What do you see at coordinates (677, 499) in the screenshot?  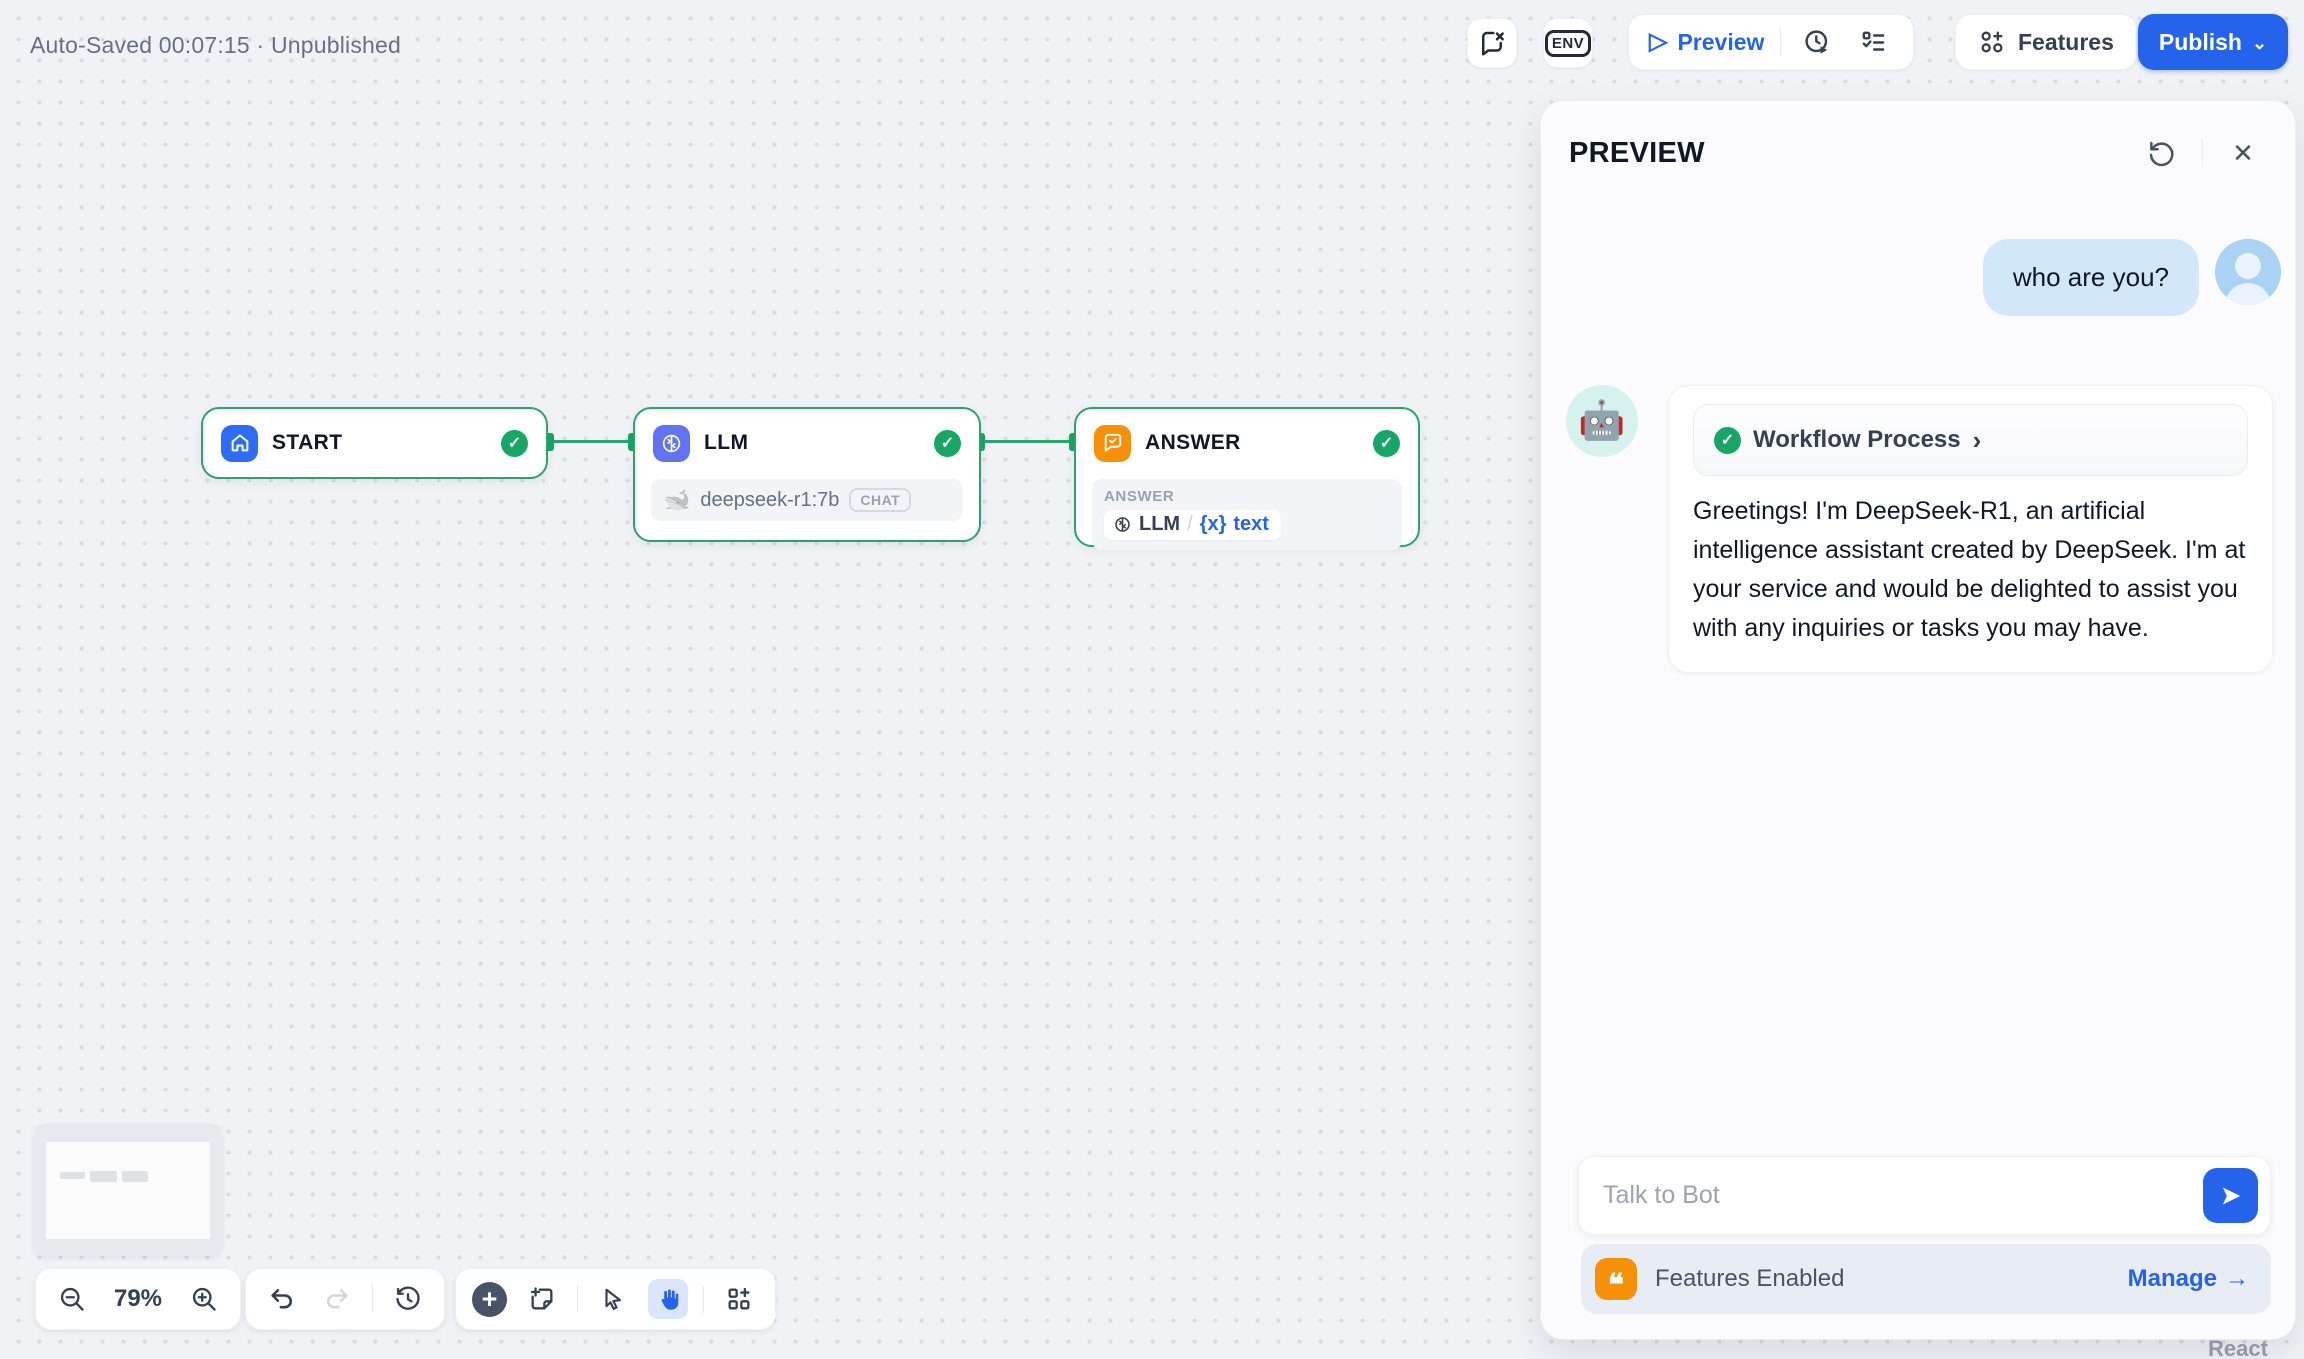 I see `deepseek-model-icon: 🐋` at bounding box center [677, 499].